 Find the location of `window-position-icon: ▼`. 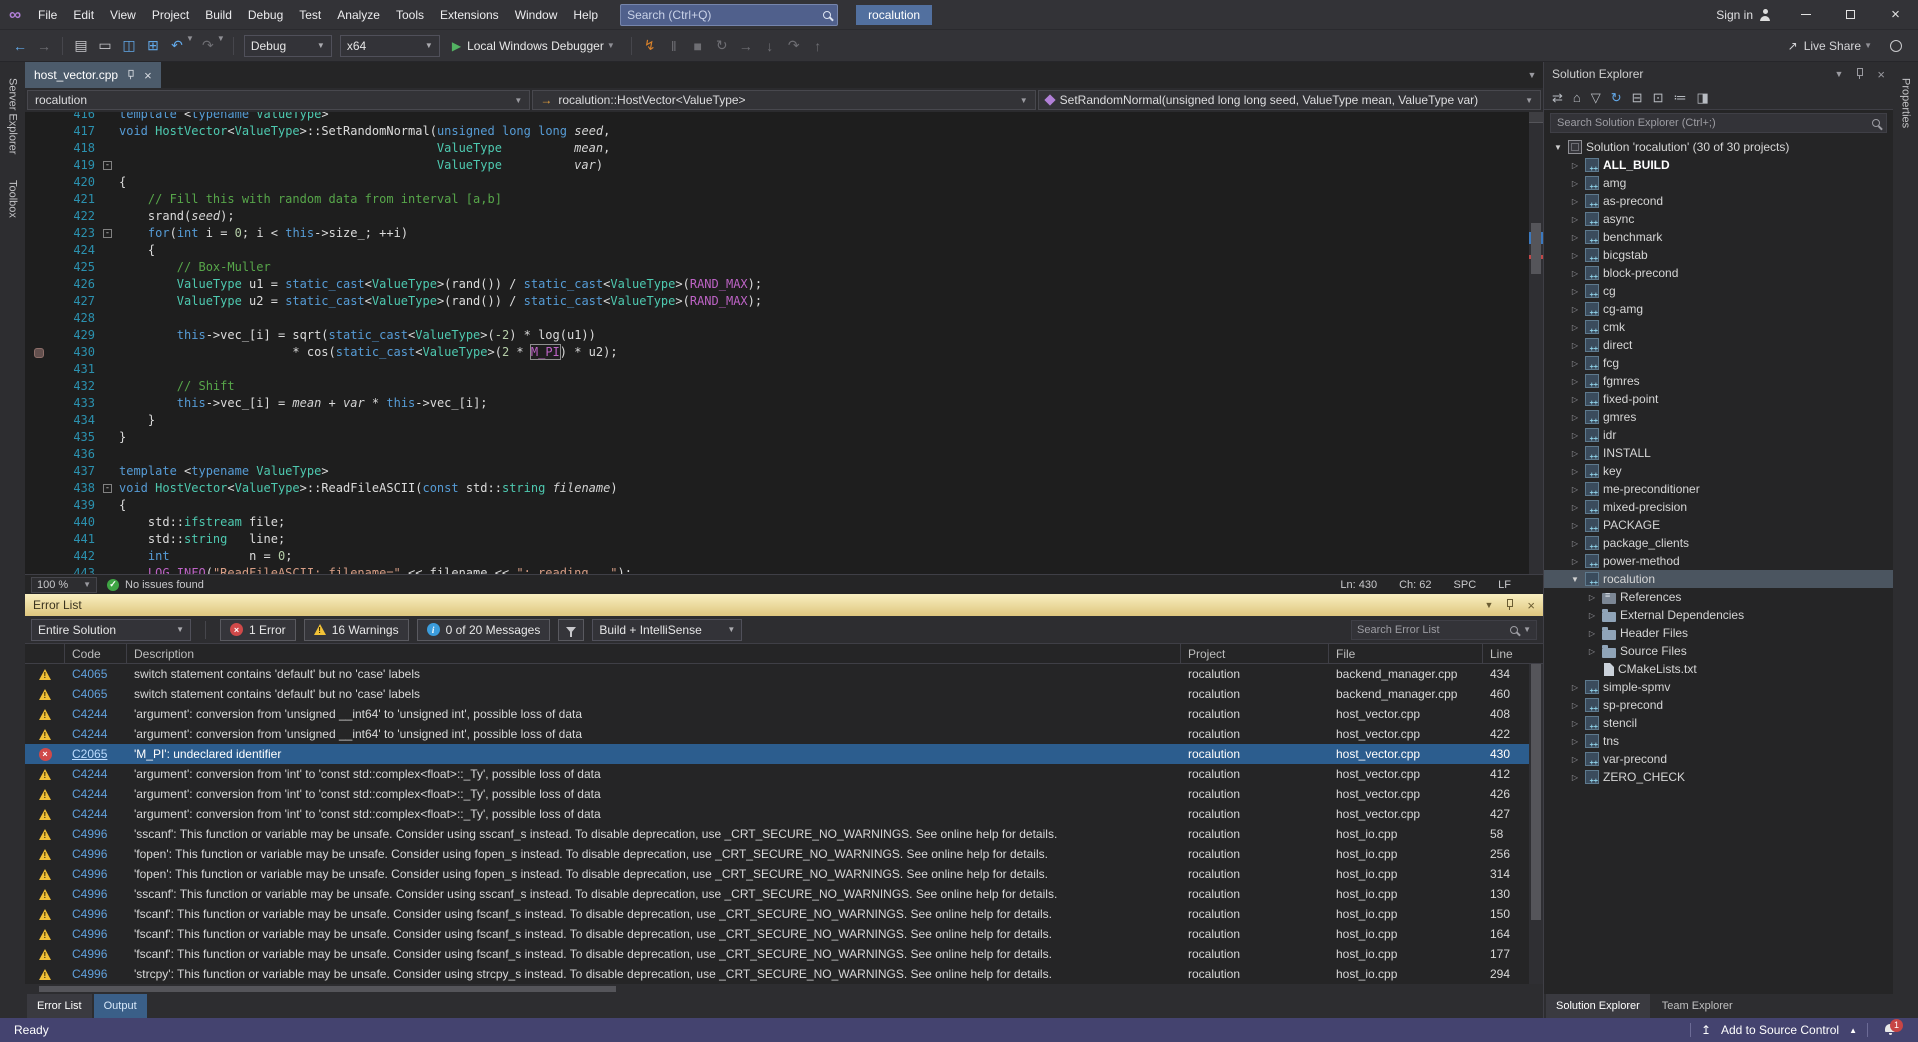

window-position-icon: ▼ is located at coordinates (1488, 605).